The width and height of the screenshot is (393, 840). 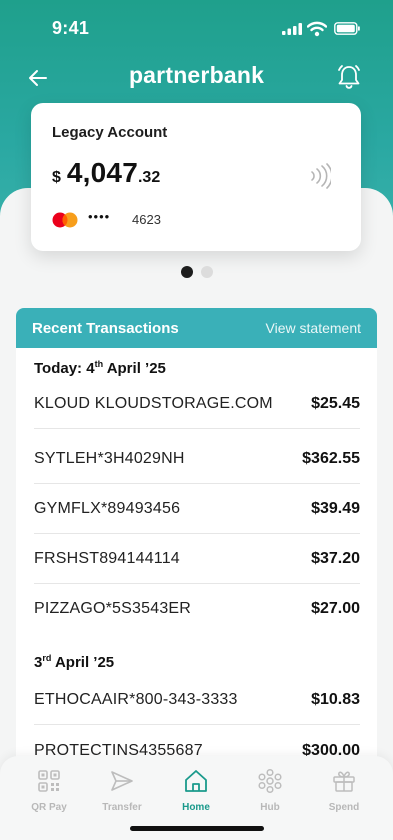 What do you see at coordinates (344, 807) in the screenshot?
I see `tab-label: Spend` at bounding box center [344, 807].